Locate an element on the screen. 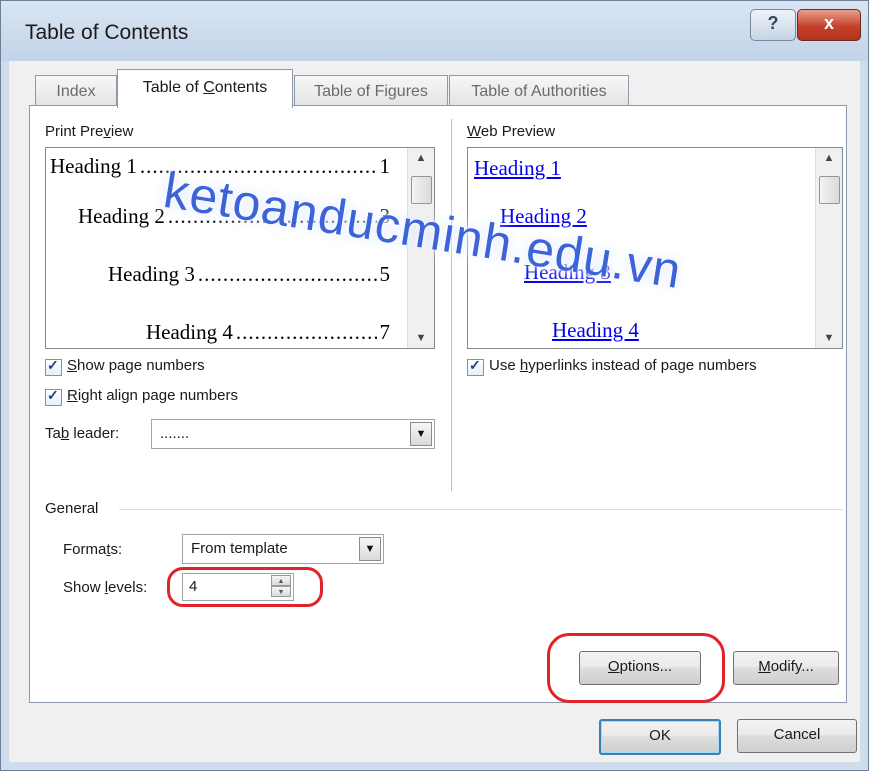 The image size is (869, 771). tab-table-of-authorities: Table of Authorities is located at coordinates (539, 91).